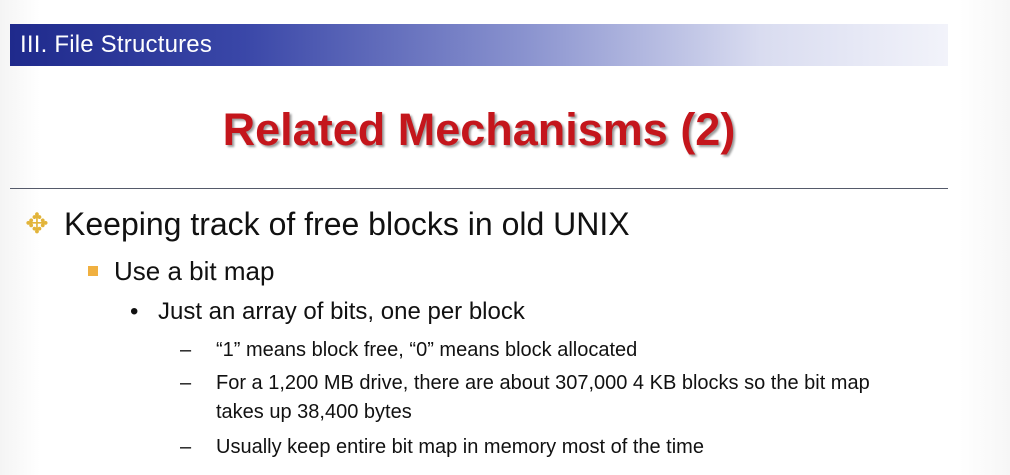 This screenshot has width=1010, height=475. What do you see at coordinates (479, 188) in the screenshot?
I see `title-divider` at bounding box center [479, 188].